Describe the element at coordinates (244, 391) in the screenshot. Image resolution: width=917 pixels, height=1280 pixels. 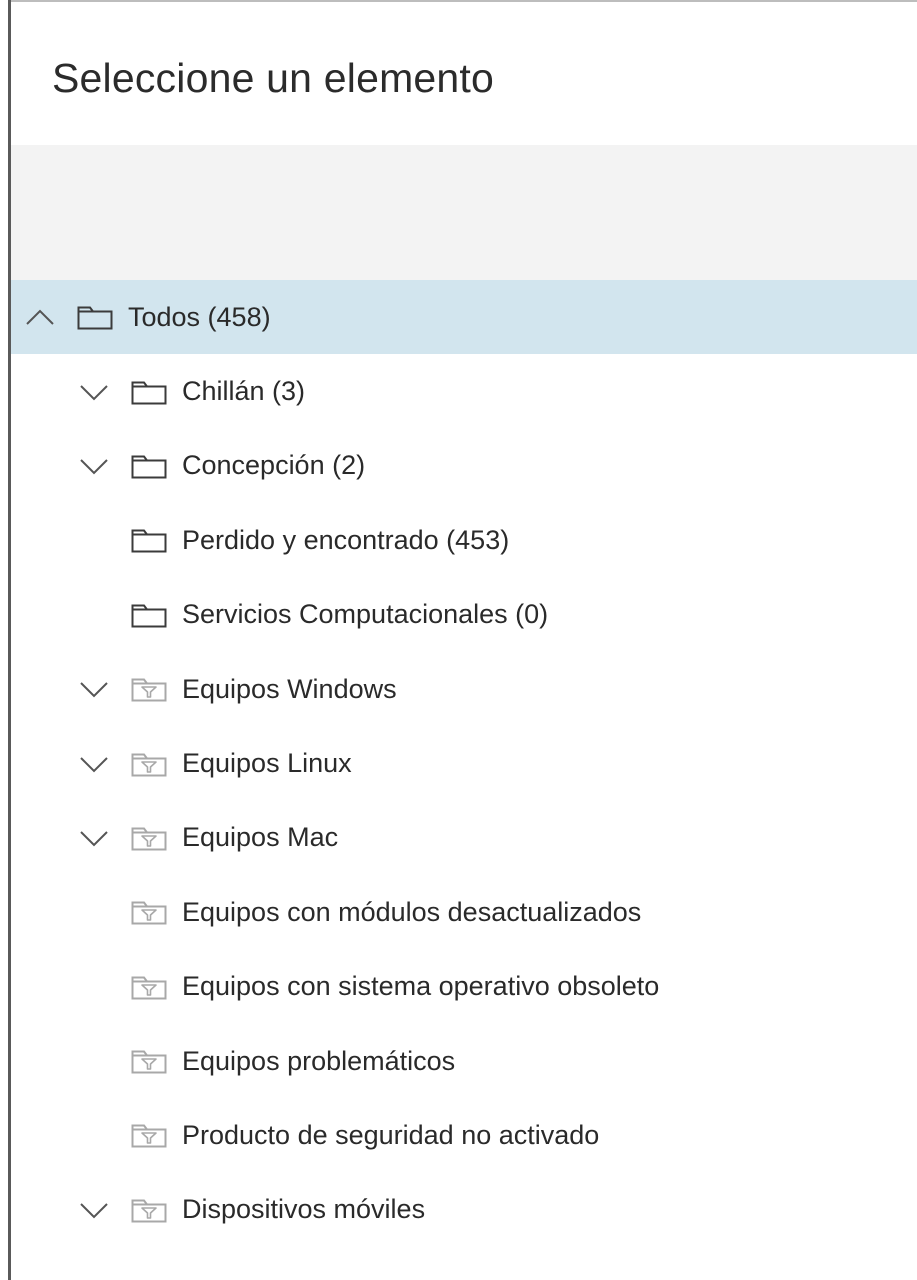
I see `tree-item-label: Chillán (3)` at that location.